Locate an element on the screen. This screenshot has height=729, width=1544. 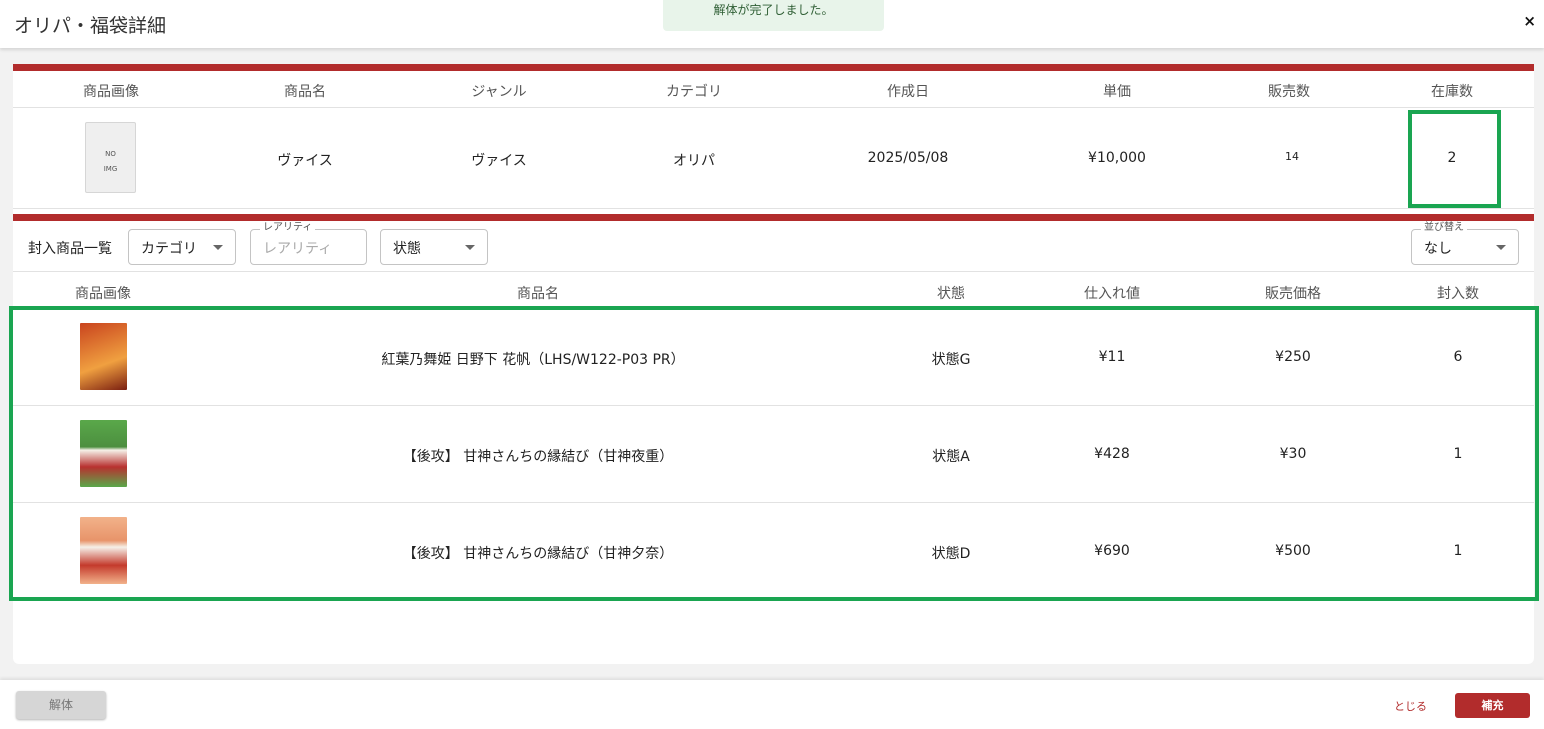
rarity-placeholder: レアリティ is located at coordinates (298, 249).